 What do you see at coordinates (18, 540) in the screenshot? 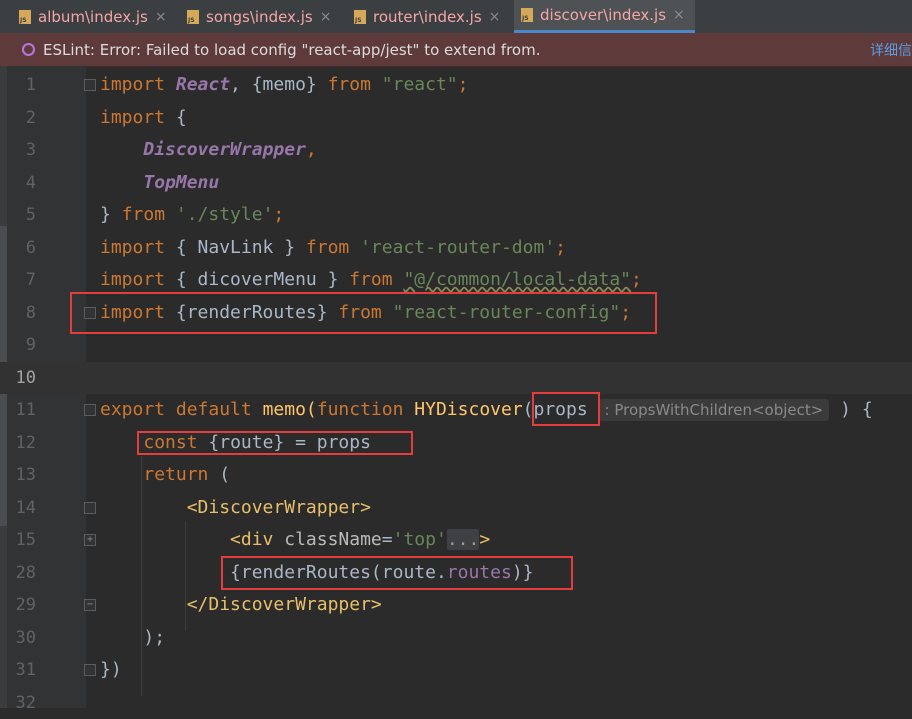
I see `line-number: 15` at bounding box center [18, 540].